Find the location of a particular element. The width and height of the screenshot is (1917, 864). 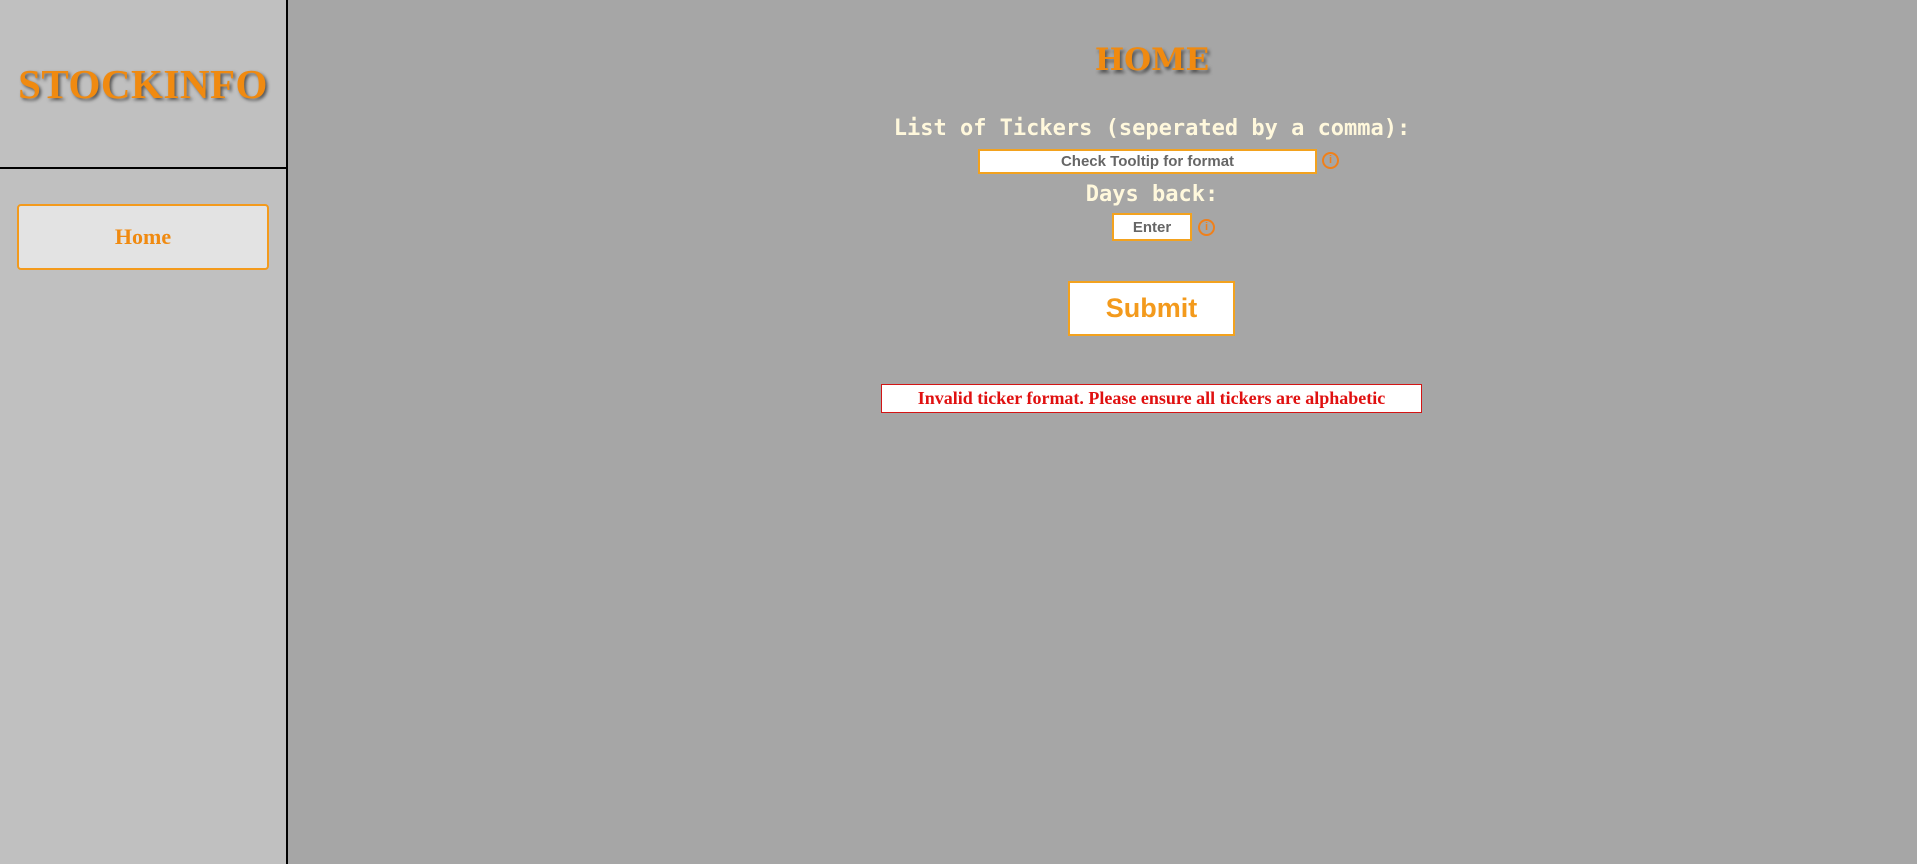

tickers-input is located at coordinates (1147, 161).